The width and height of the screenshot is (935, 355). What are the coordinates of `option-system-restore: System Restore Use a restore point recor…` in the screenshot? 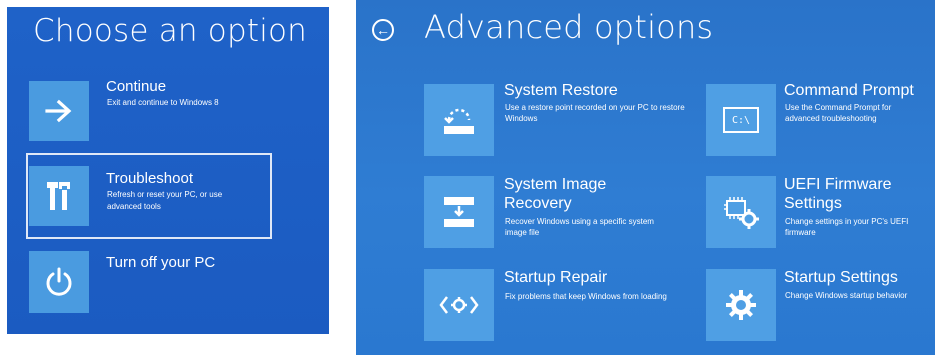 It's located at (554, 120).